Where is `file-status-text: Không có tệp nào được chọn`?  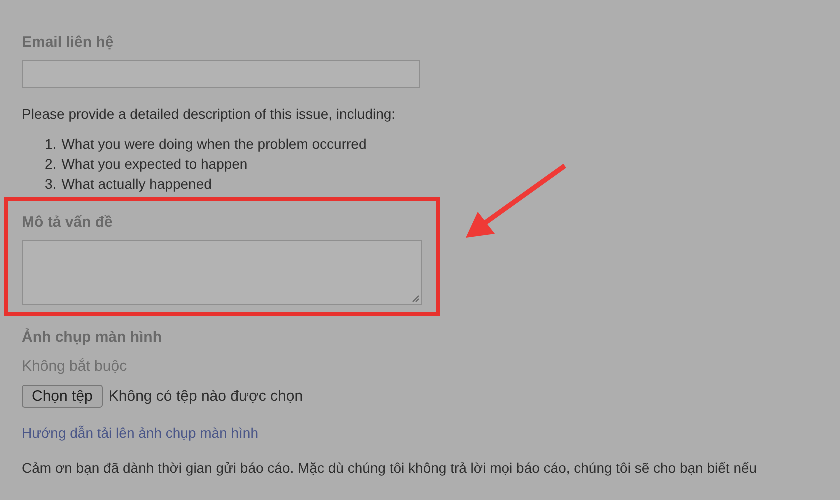 file-status-text: Không có tệp nào được chọn is located at coordinates (206, 396).